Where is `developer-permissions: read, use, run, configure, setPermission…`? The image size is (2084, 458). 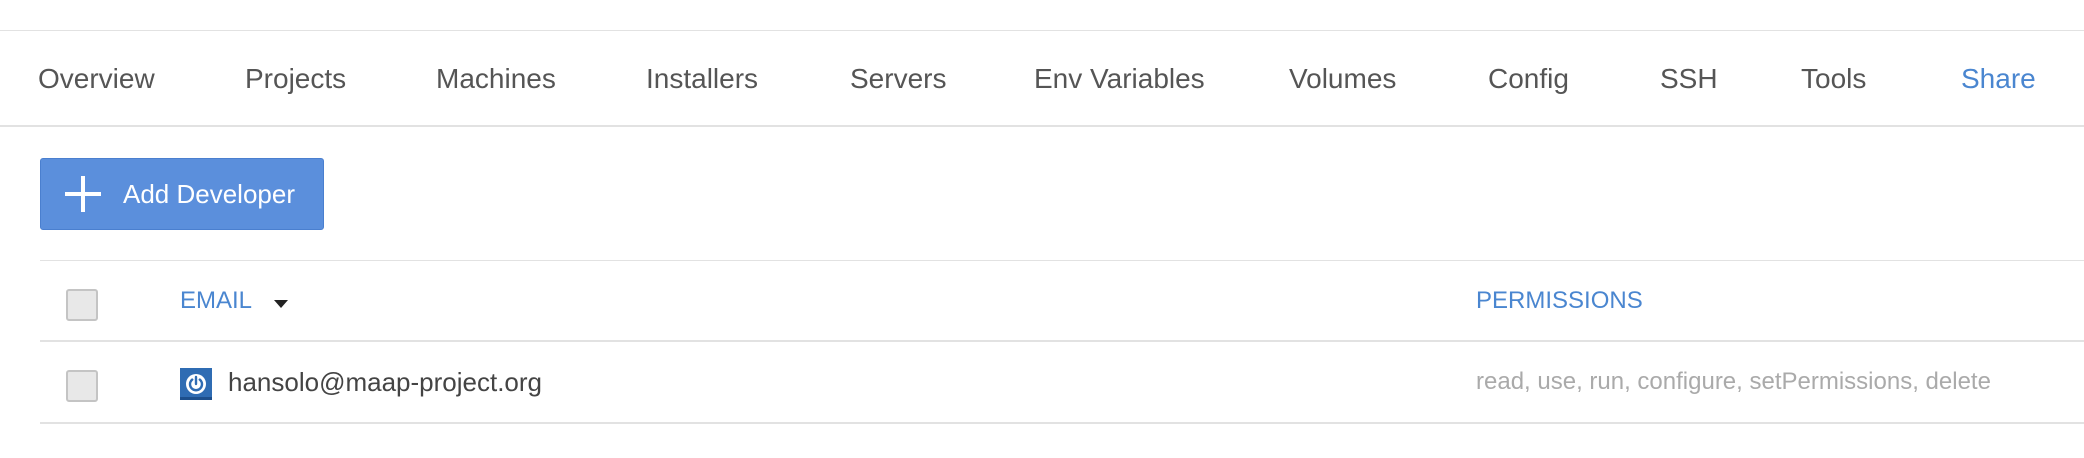 developer-permissions: read, use, run, configure, setPermission… is located at coordinates (1733, 381).